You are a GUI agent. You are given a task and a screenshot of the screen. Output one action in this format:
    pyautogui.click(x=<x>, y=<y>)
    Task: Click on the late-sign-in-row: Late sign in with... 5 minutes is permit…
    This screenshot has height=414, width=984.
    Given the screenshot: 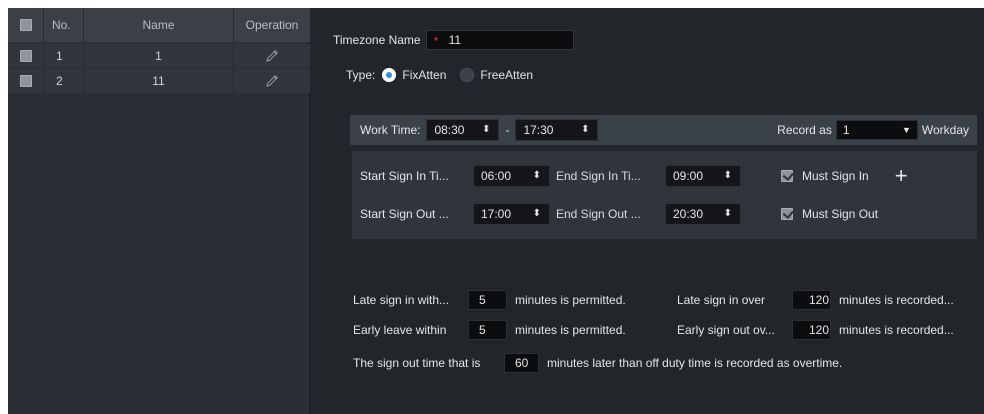 What is the action you would take?
    pyautogui.click(x=653, y=300)
    